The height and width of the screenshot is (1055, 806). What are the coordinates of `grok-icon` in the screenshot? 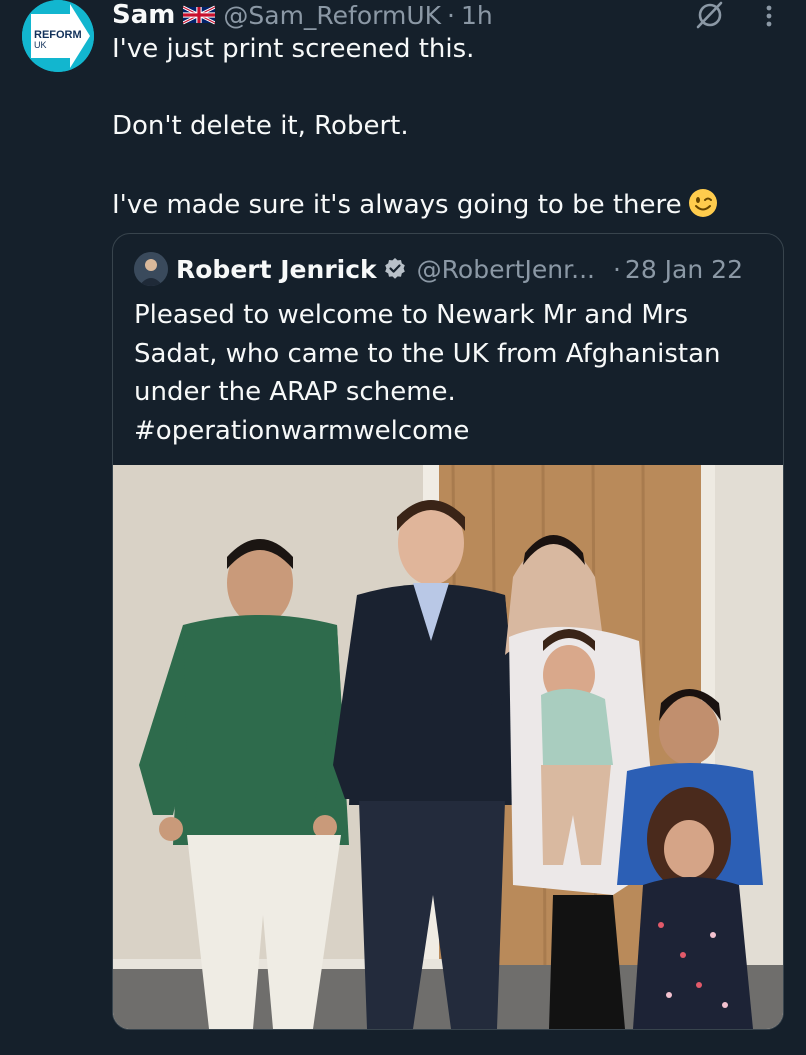 It's located at (709, 15).